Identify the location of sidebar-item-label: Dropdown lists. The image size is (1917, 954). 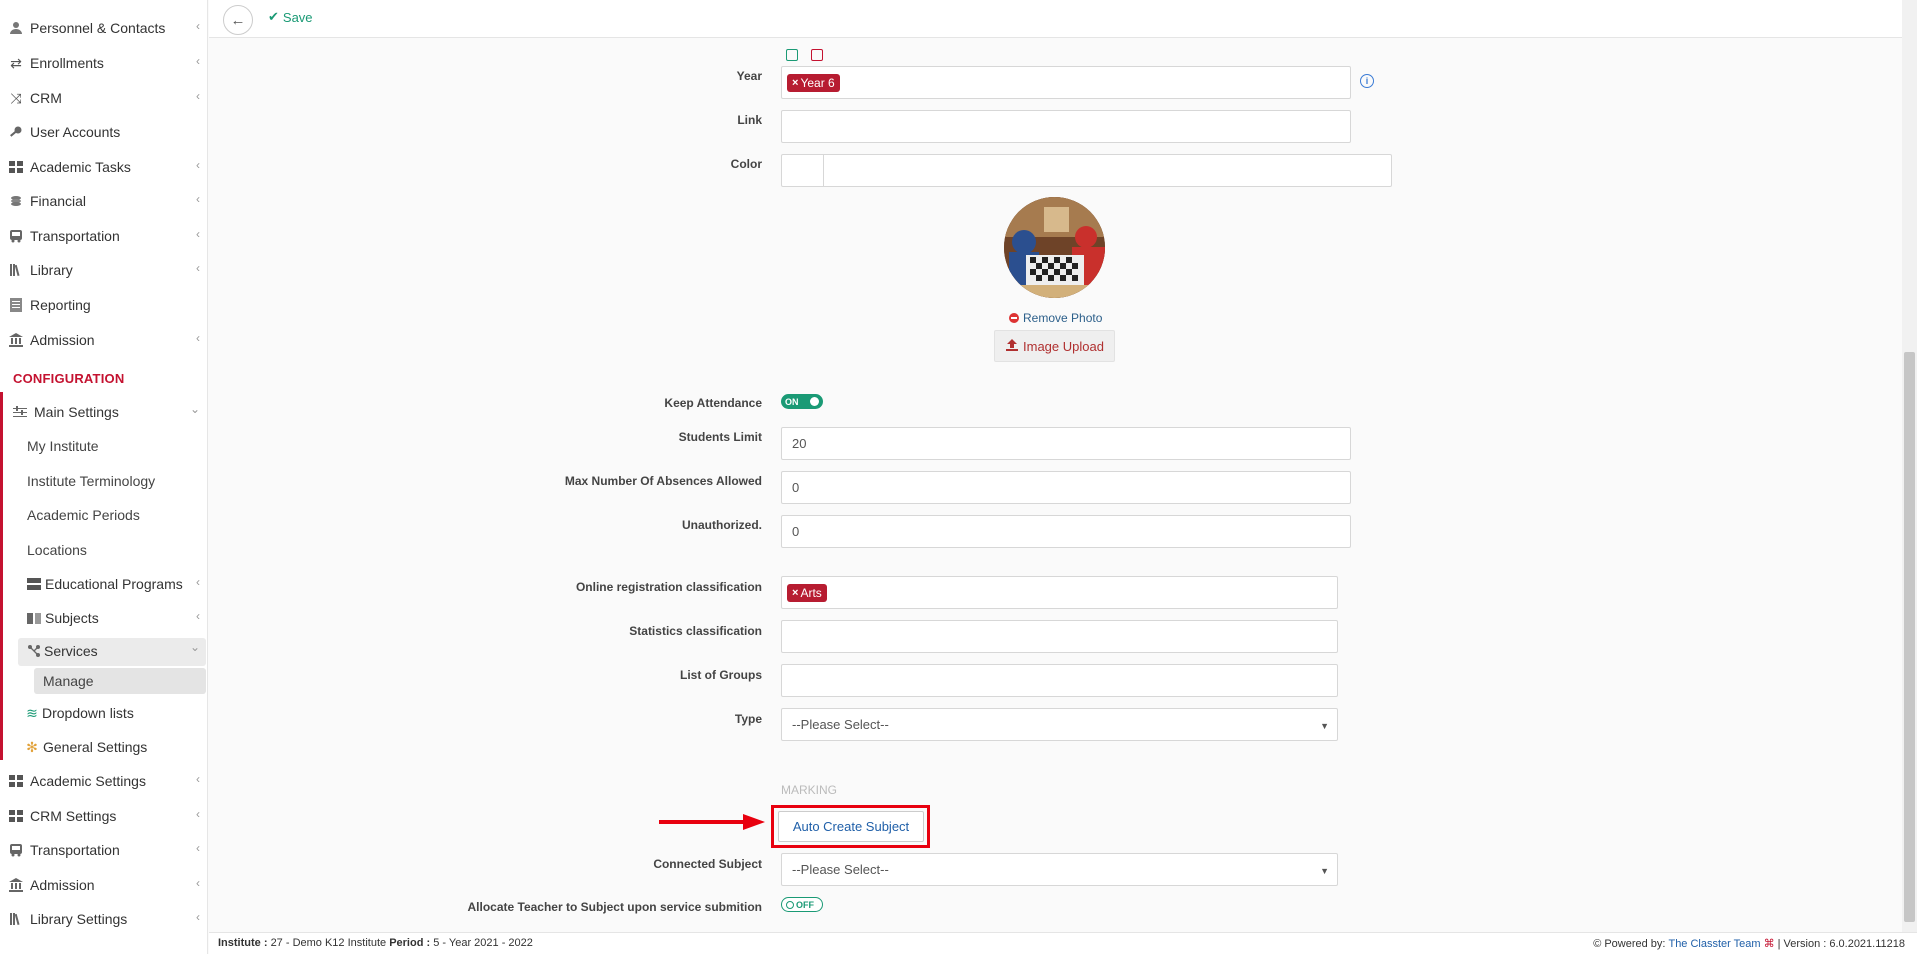
(88, 713).